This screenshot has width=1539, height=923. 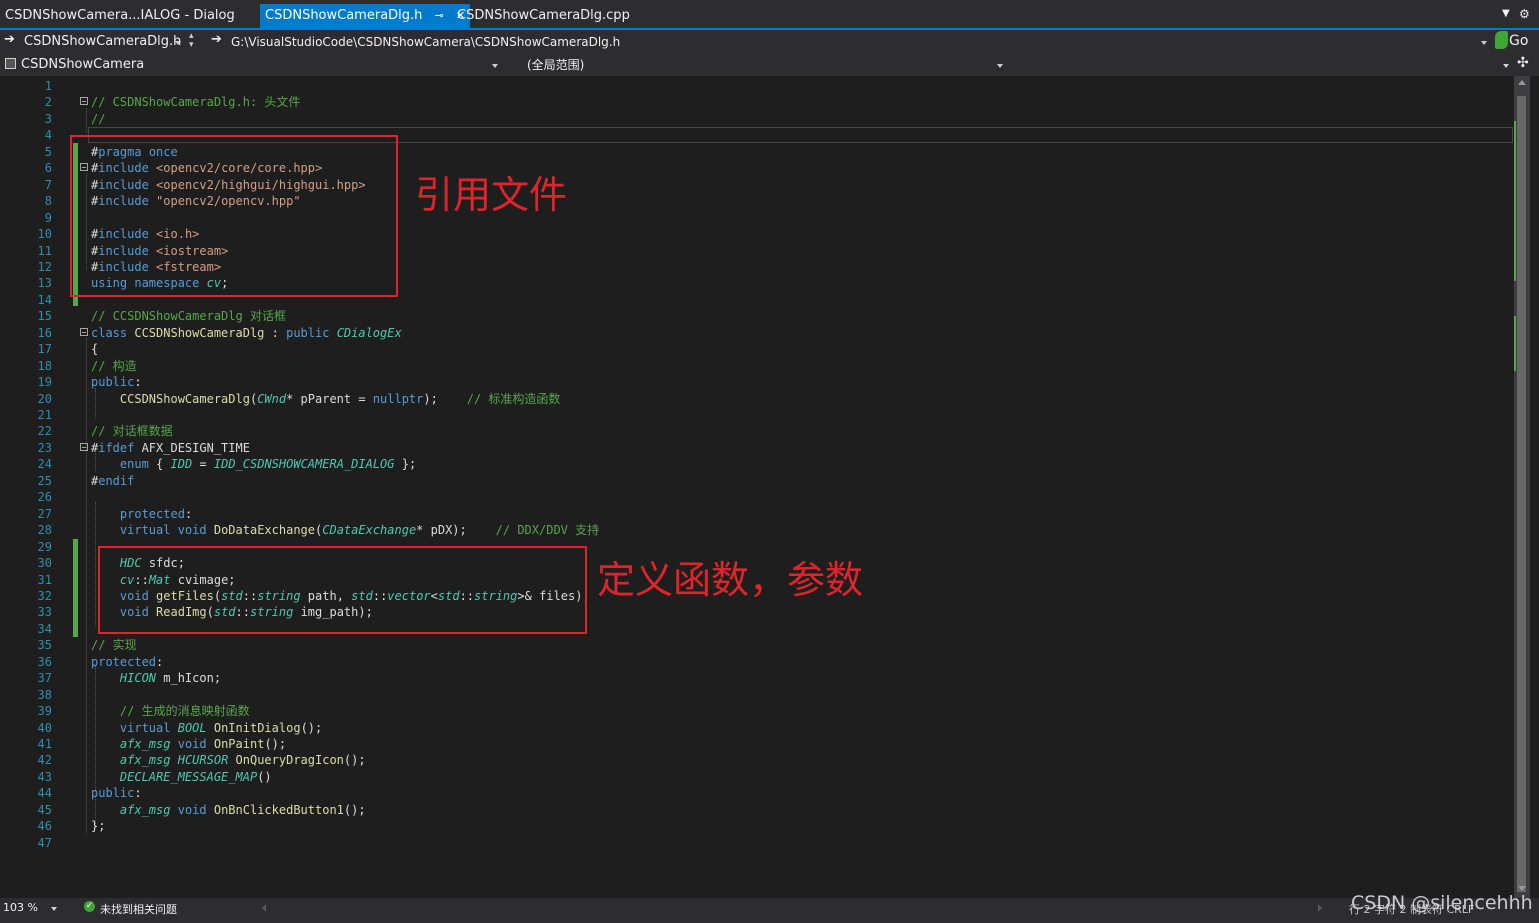 I want to click on scope-combo-value: (全局范围), so click(x=556, y=65).